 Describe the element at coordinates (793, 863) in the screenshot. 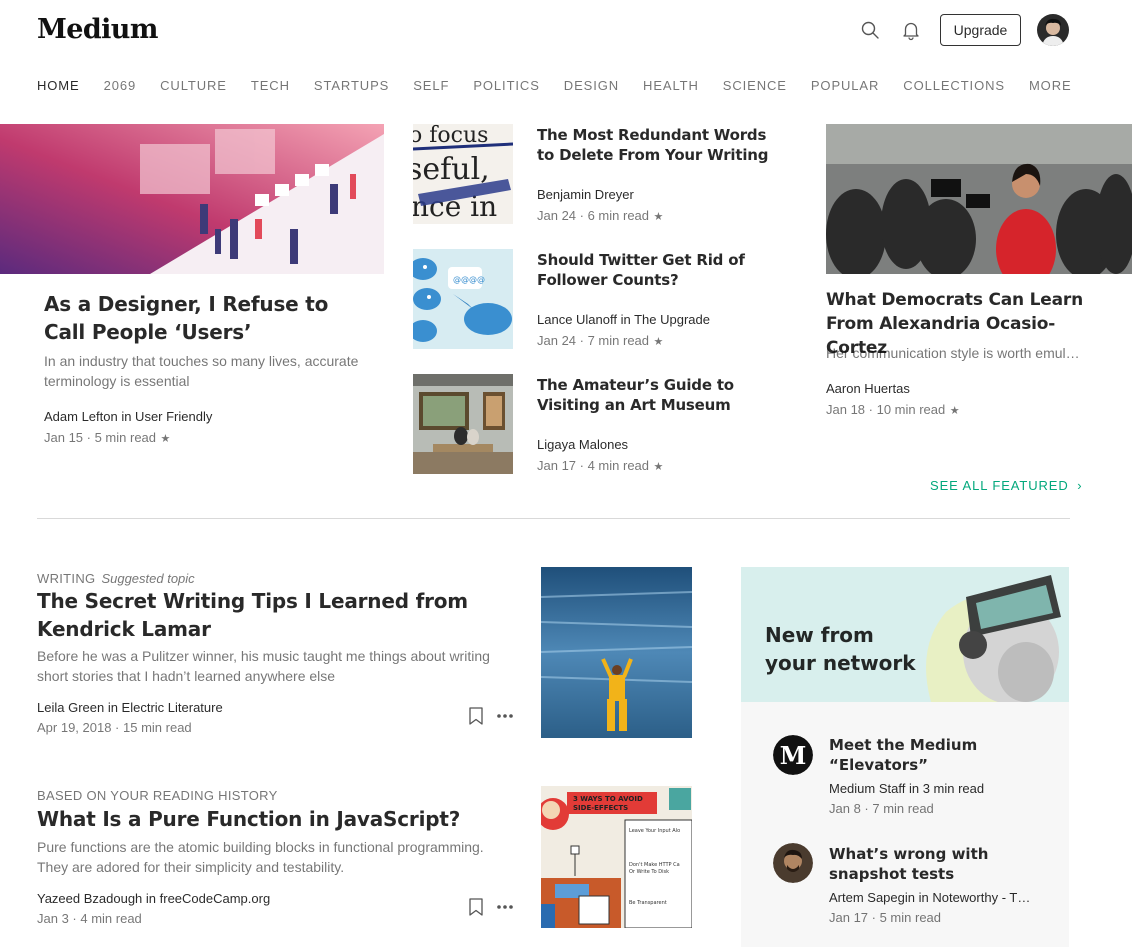

I see `network-2-avatar` at that location.